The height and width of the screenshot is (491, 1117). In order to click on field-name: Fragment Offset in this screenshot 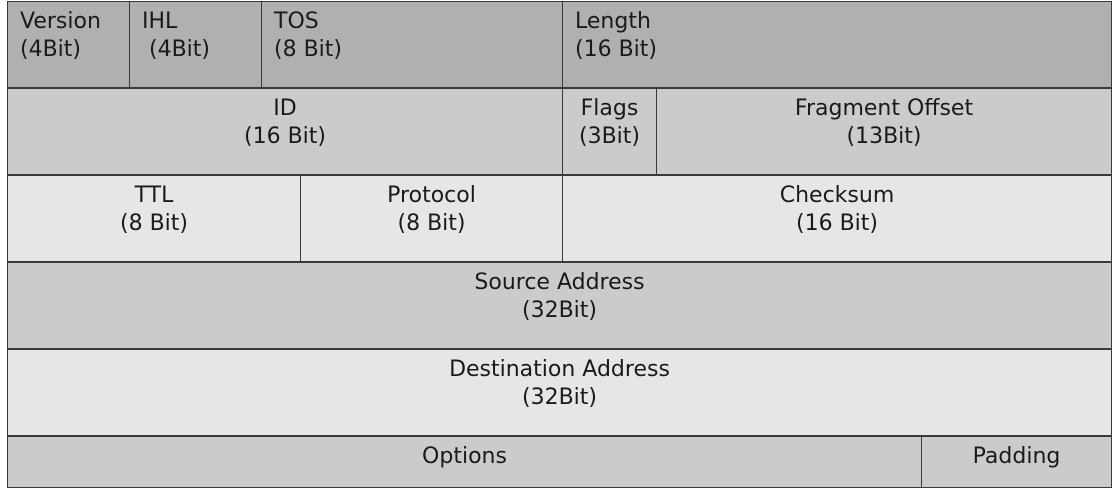, I will do `click(884, 108)`.